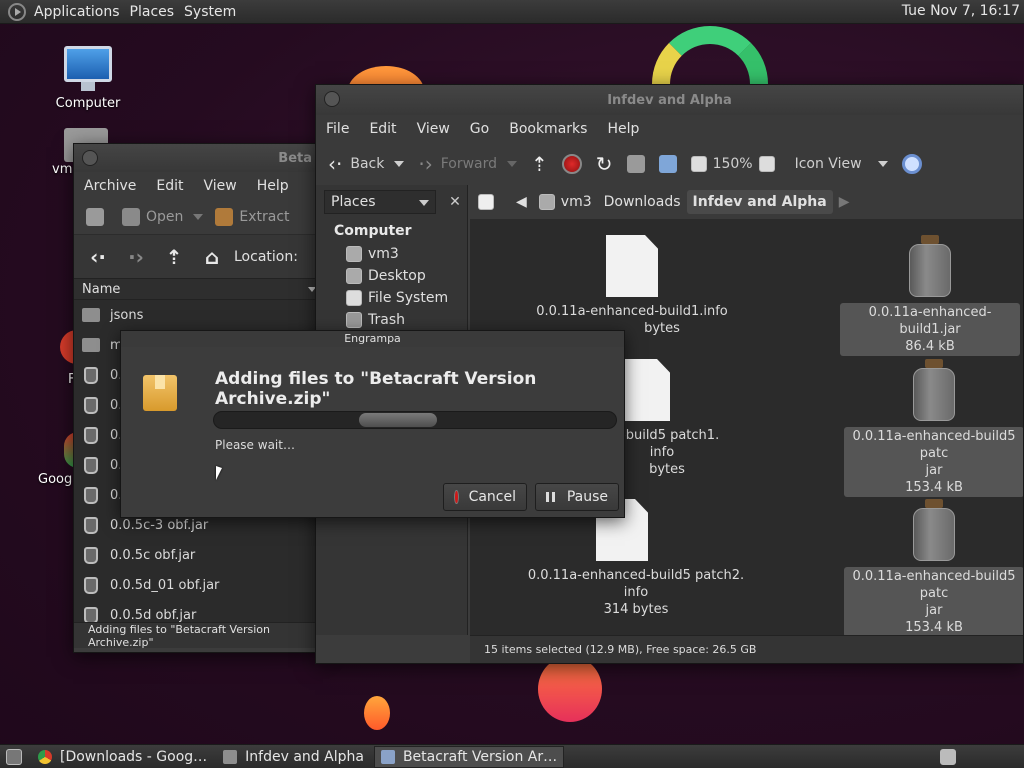 The height and width of the screenshot is (768, 1024). I want to click on archive-toolbar: Open Extract, so click(198, 217).